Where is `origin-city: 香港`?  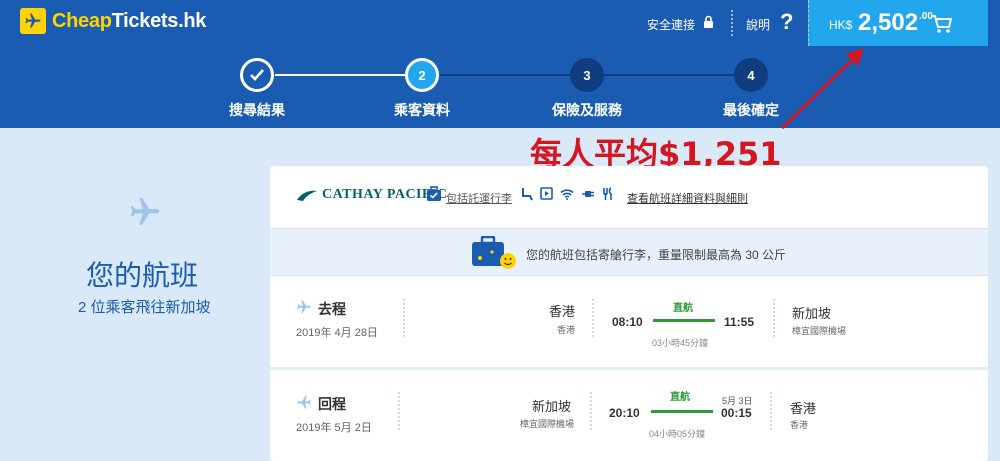 origin-city: 香港 is located at coordinates (561, 311).